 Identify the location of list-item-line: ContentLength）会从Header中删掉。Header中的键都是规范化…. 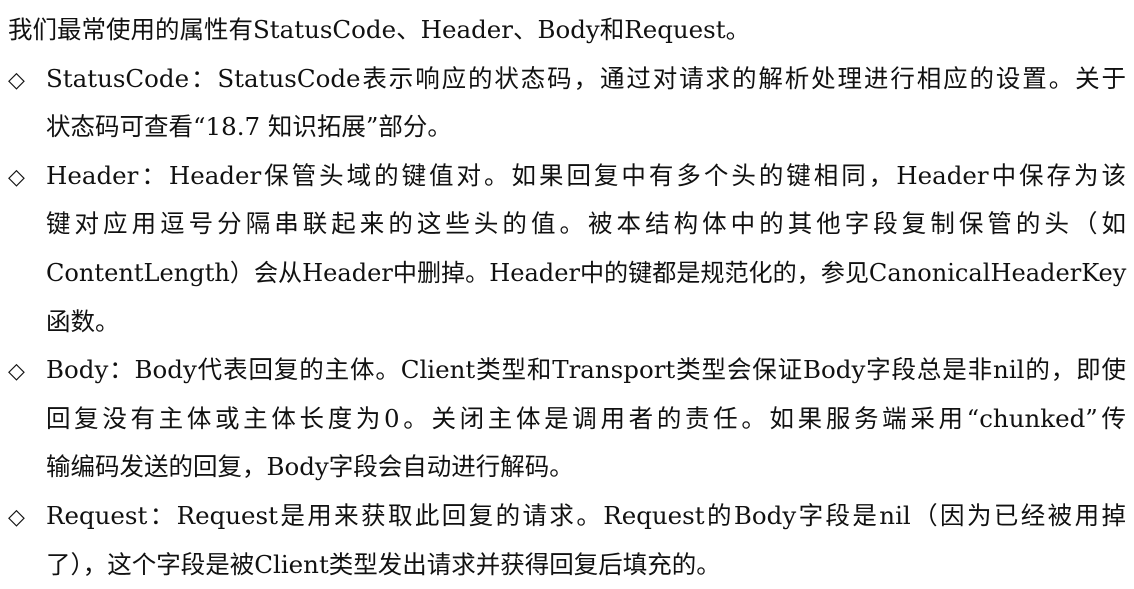
(586, 272).